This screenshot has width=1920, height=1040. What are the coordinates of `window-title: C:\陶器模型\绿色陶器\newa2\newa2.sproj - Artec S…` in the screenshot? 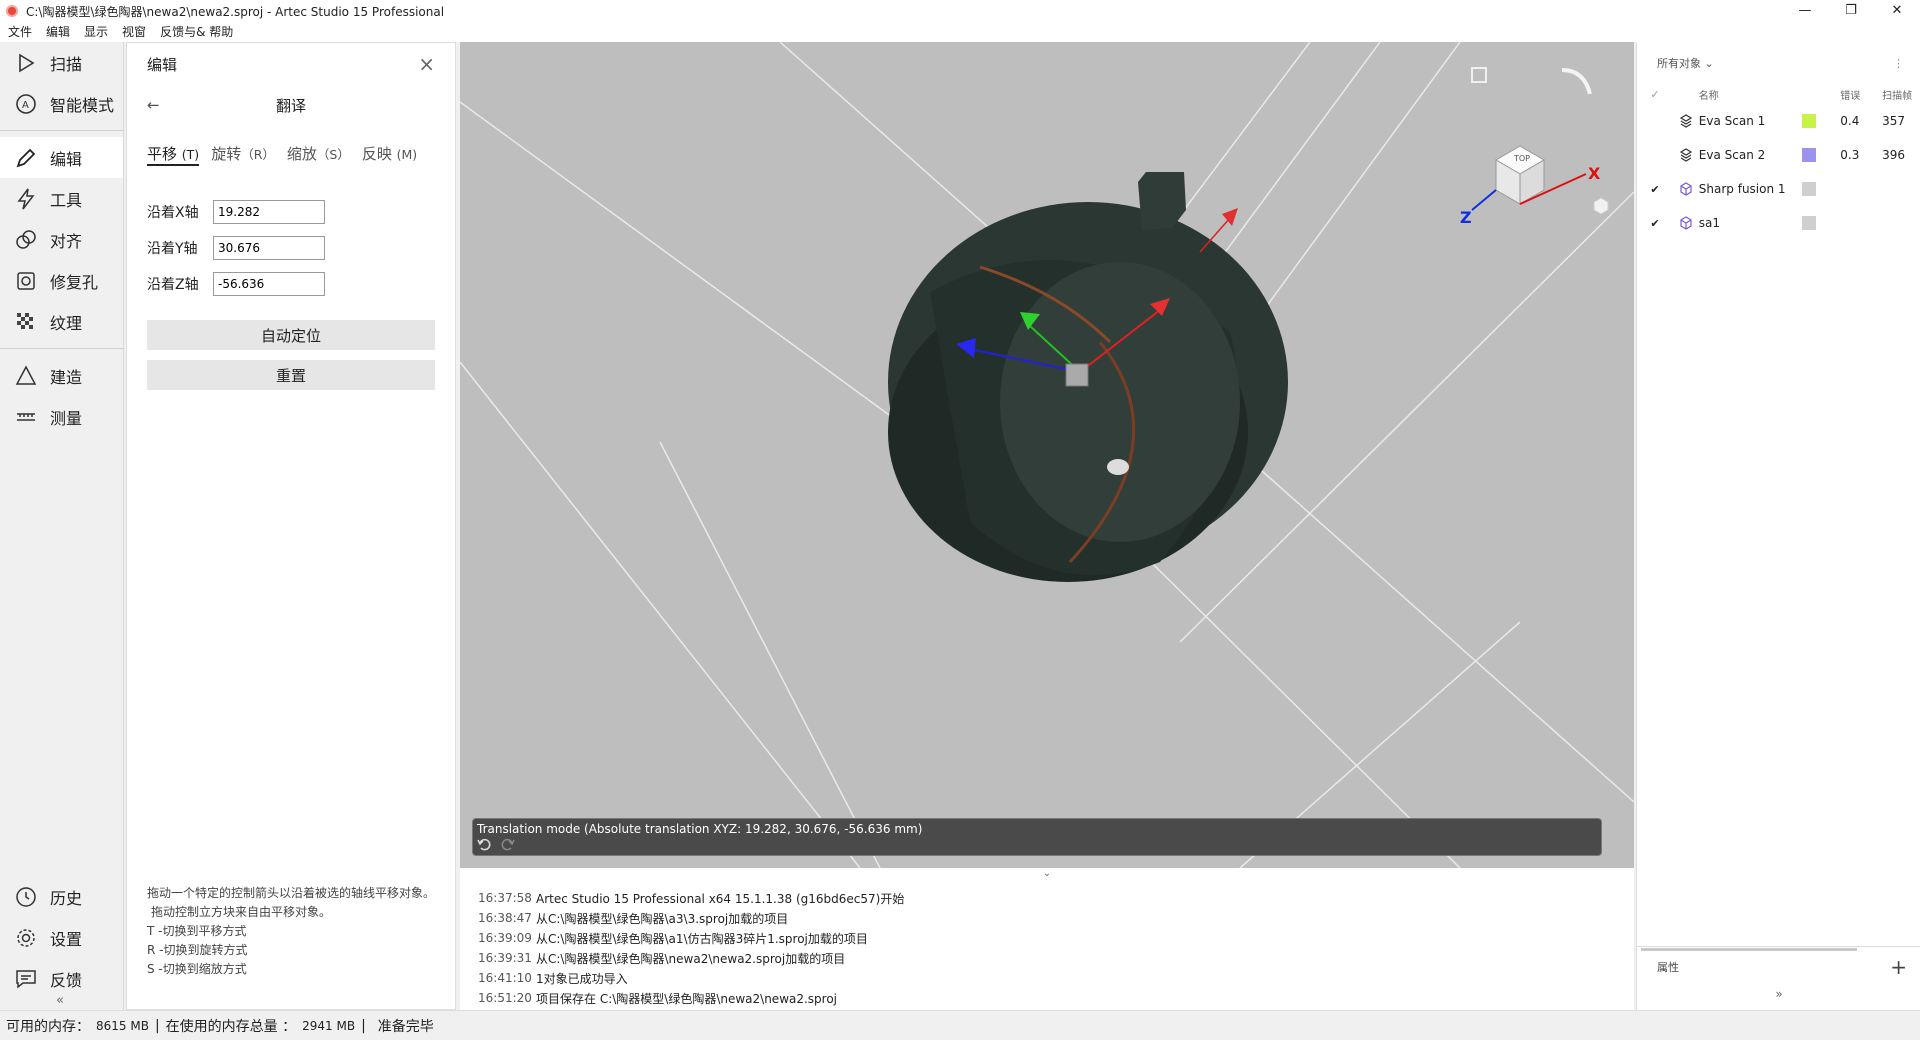 It's located at (235, 11).